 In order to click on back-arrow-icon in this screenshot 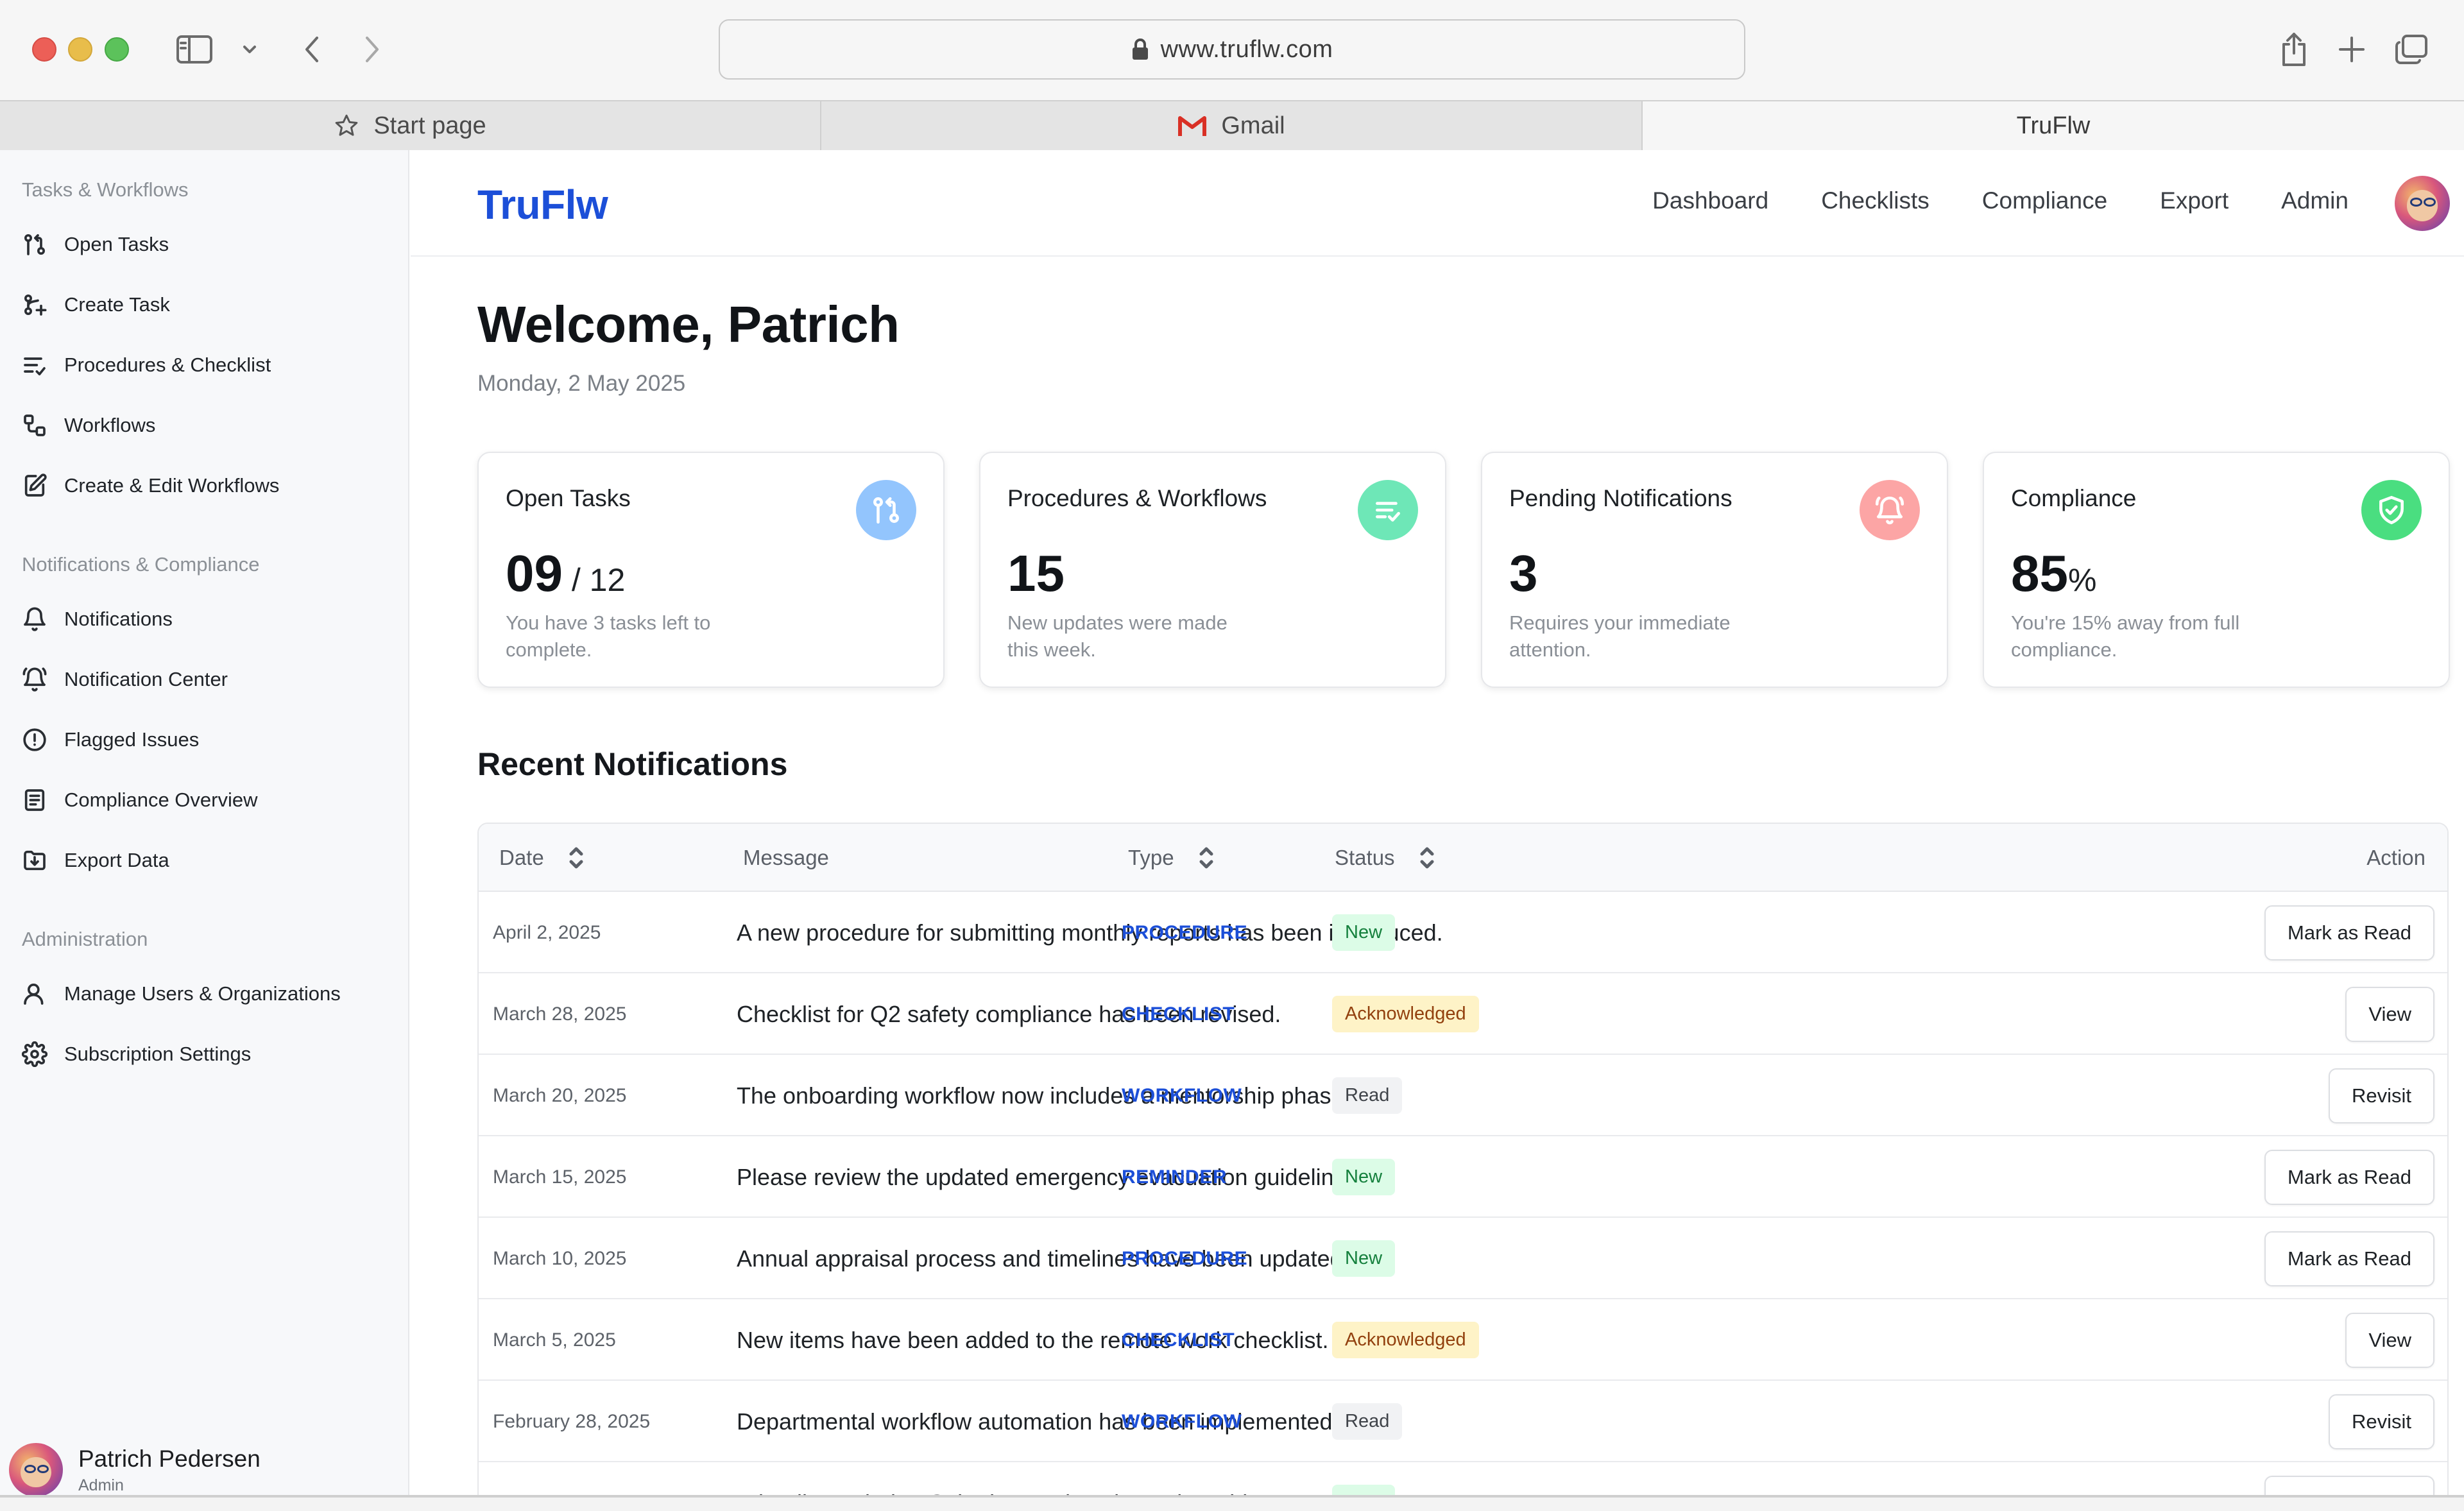, I will do `click(311, 49)`.